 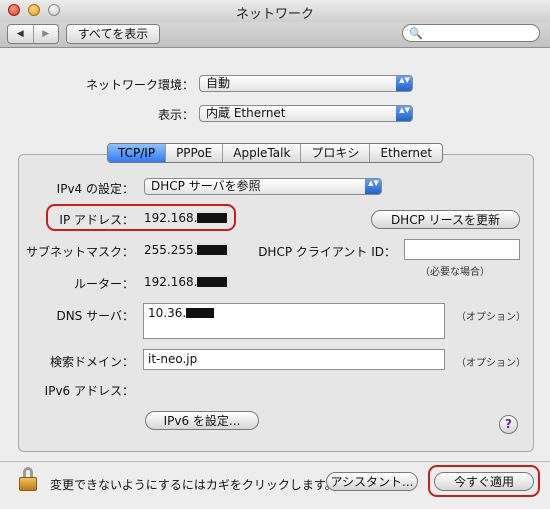 I want to click on apply-now-button: 今すぐ適用, so click(x=484, y=481).